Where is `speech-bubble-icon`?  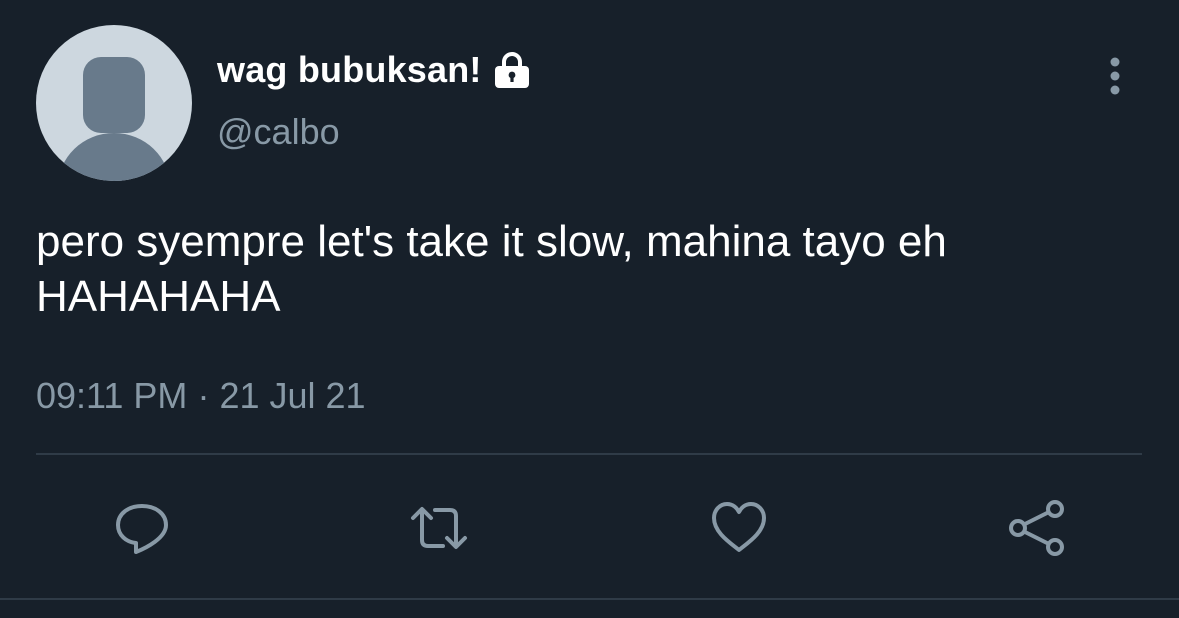
speech-bubble-icon is located at coordinates (142, 529).